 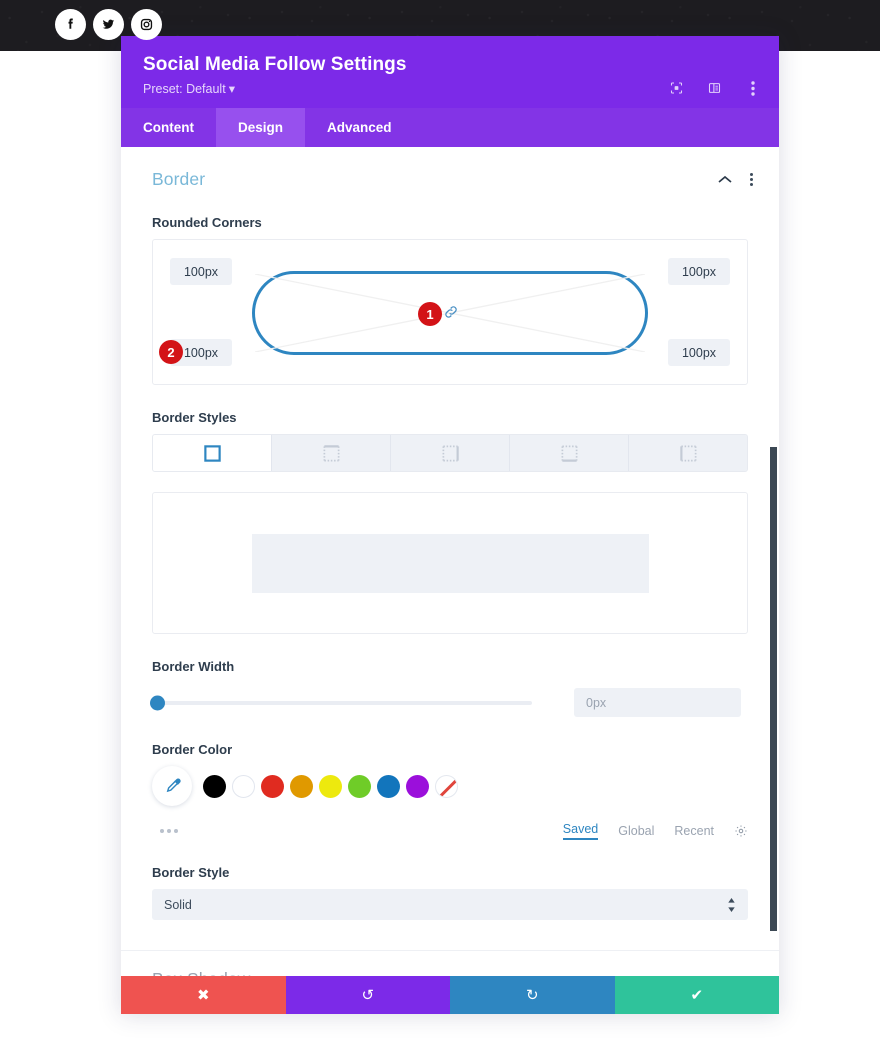 I want to click on swatch-yellow, so click(x=330, y=786).